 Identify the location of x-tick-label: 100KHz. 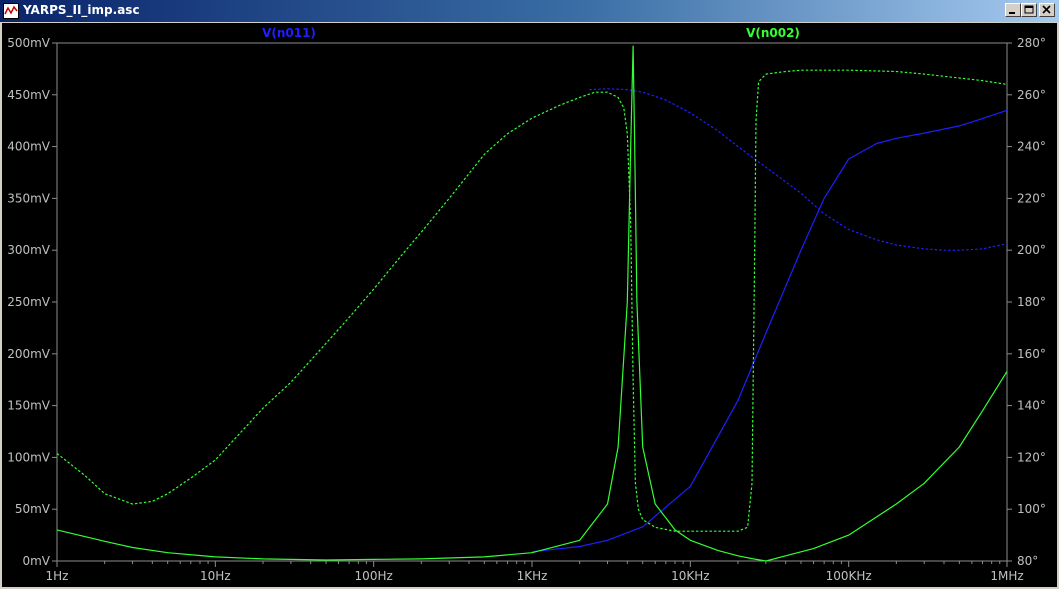
(849, 576).